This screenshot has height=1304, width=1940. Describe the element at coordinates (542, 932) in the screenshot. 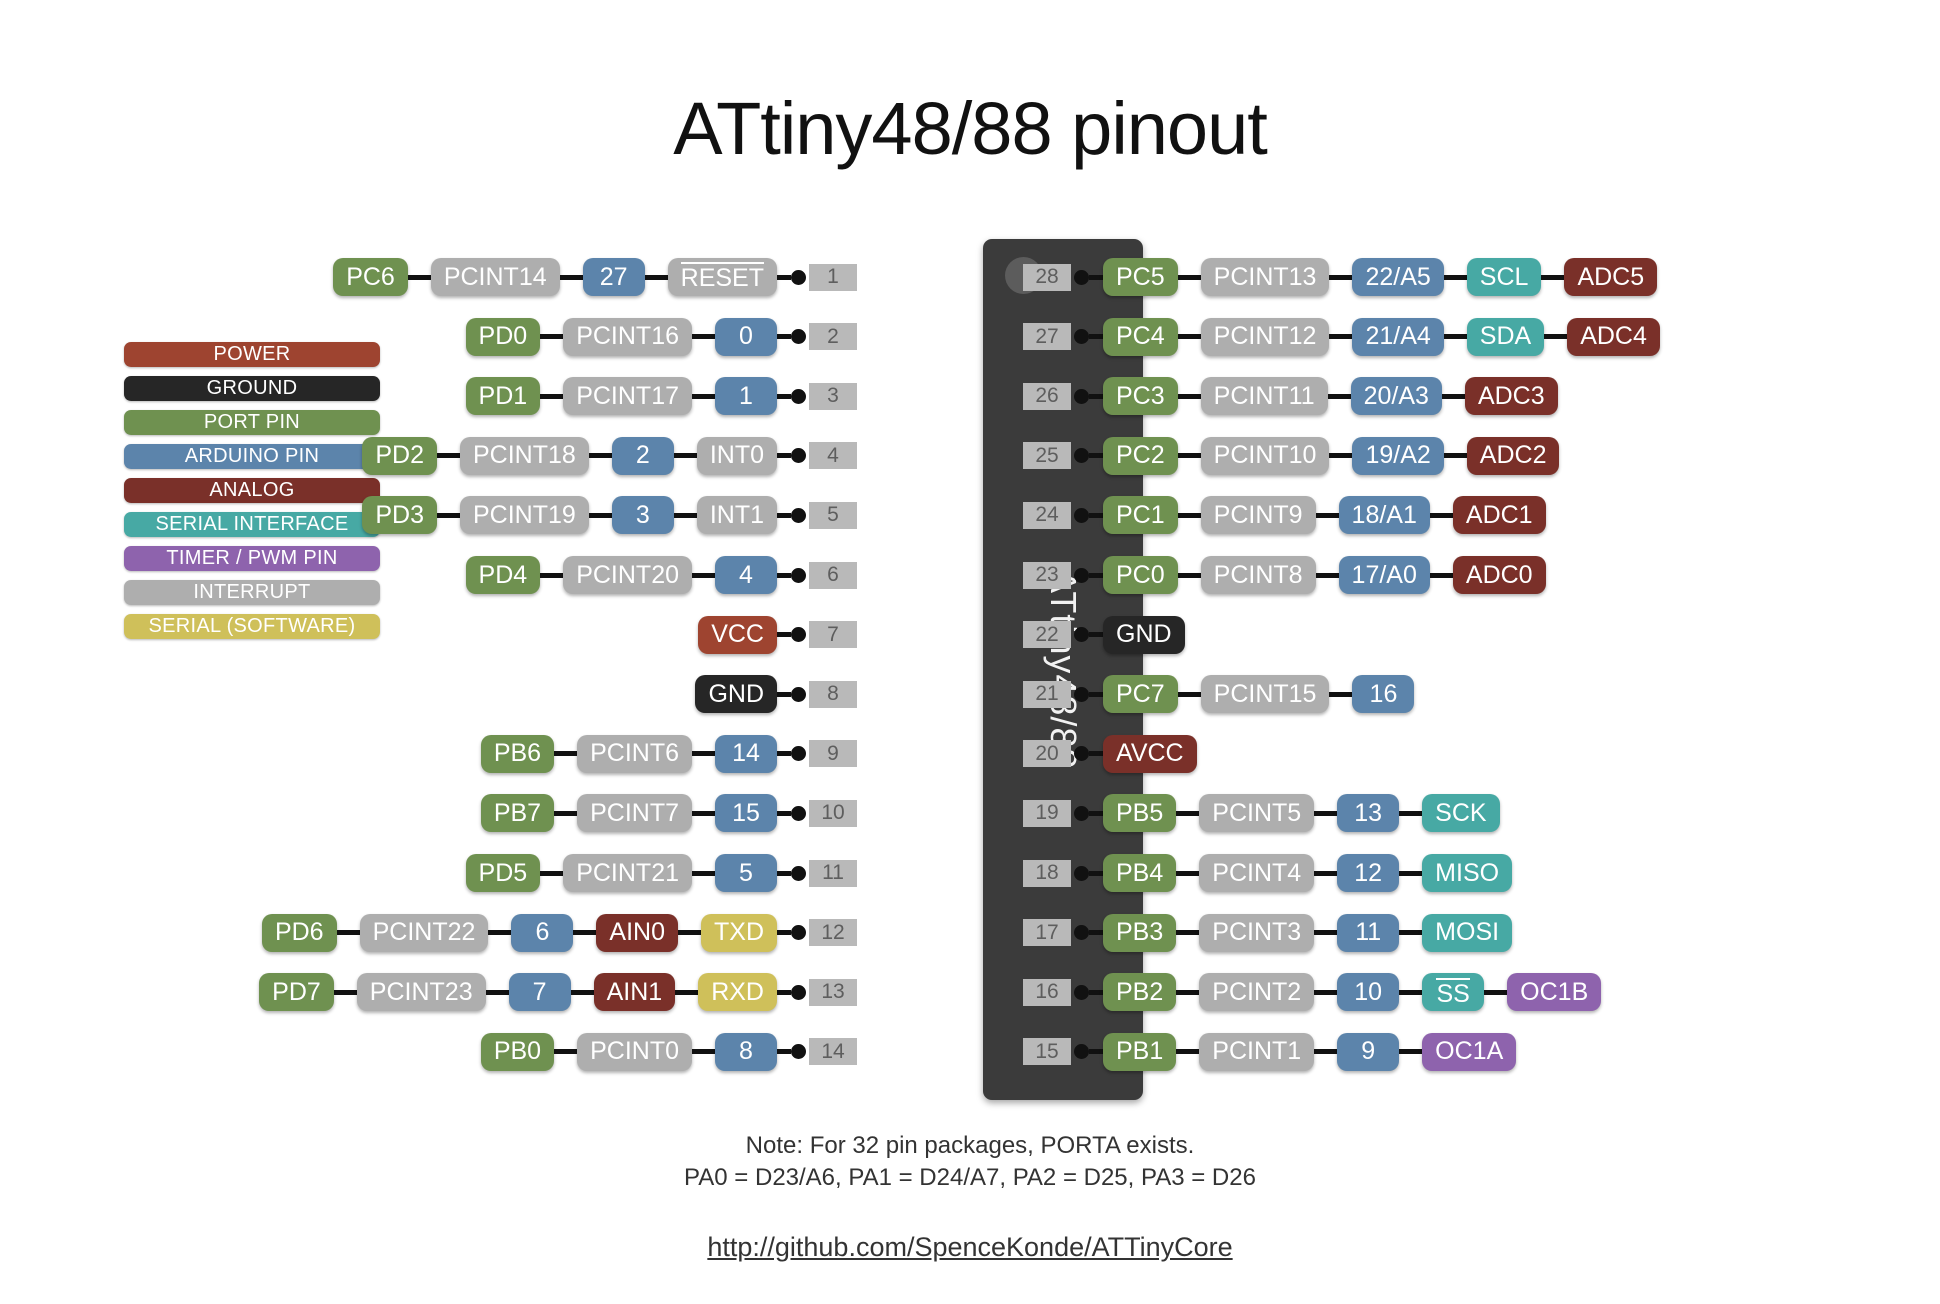

I see `pin-badge-6: 6` at that location.